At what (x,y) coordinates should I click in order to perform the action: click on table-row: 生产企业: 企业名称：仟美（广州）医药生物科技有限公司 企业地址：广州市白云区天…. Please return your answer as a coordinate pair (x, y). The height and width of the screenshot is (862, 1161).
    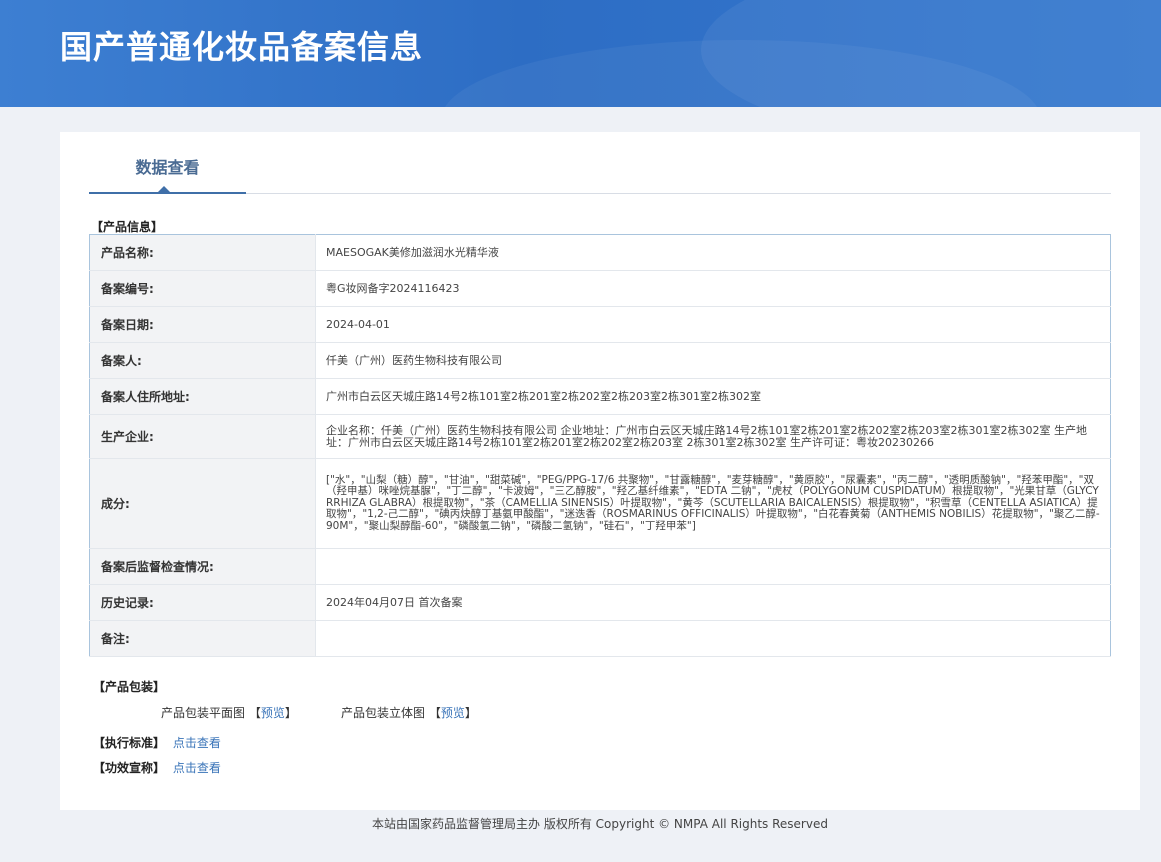
    Looking at the image, I should click on (600, 436).